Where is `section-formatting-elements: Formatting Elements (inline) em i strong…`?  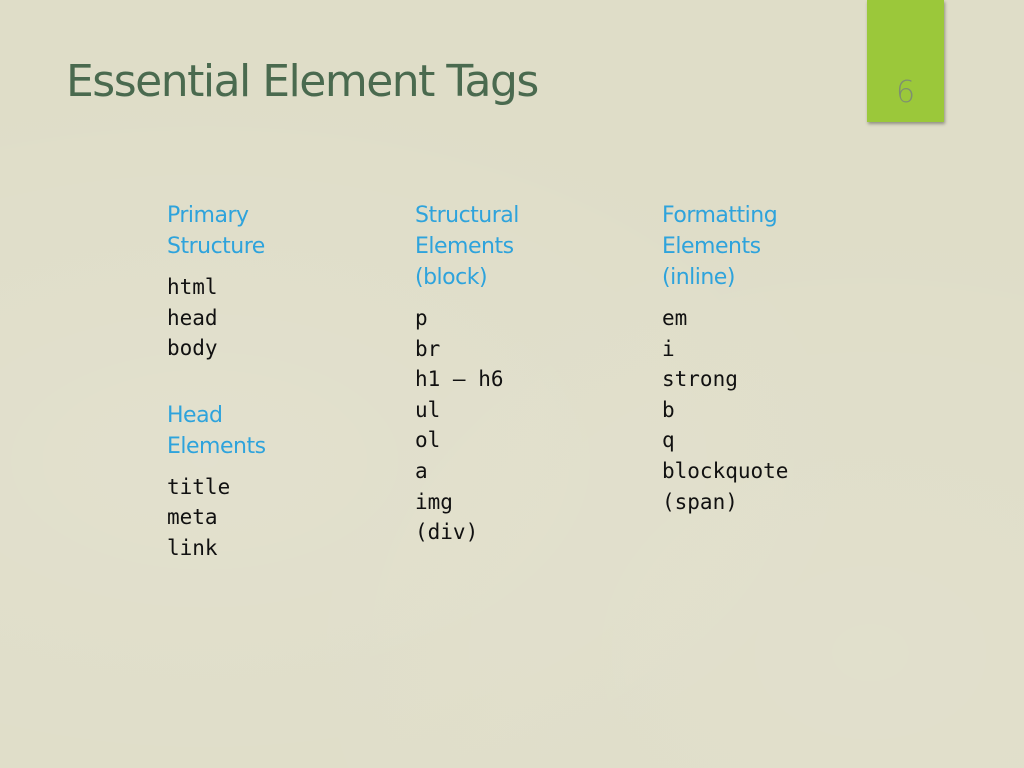
section-formatting-elements: Formatting Elements (inline) em i strong… is located at coordinates (725, 358).